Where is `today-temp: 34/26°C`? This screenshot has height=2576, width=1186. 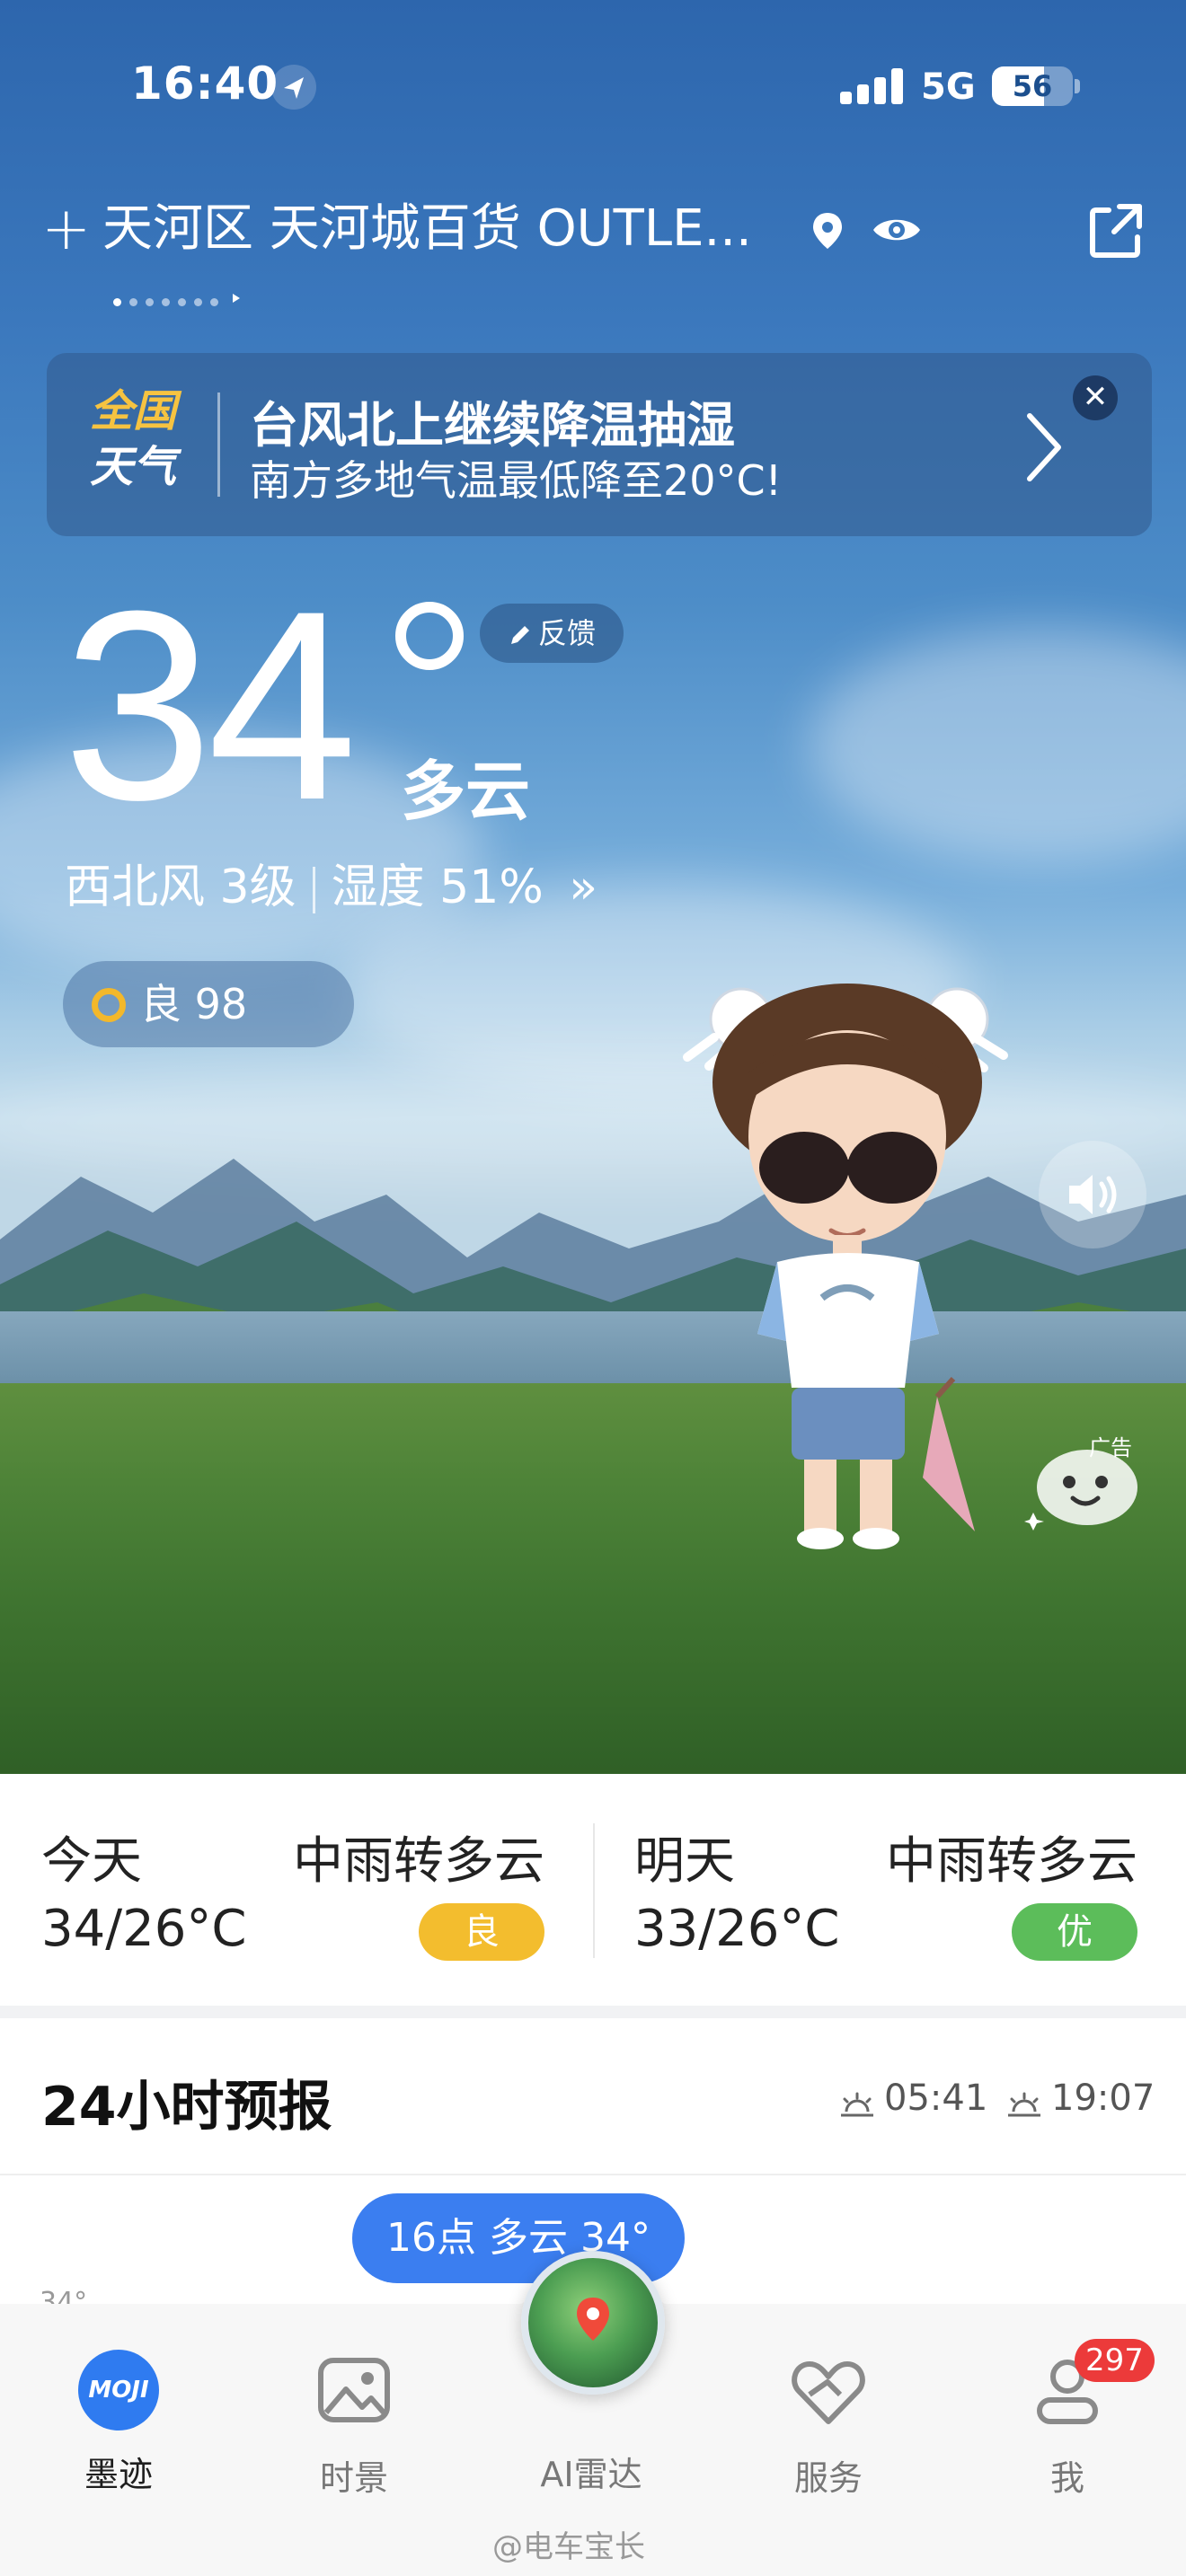
today-temp: 34/26°C is located at coordinates (144, 1929).